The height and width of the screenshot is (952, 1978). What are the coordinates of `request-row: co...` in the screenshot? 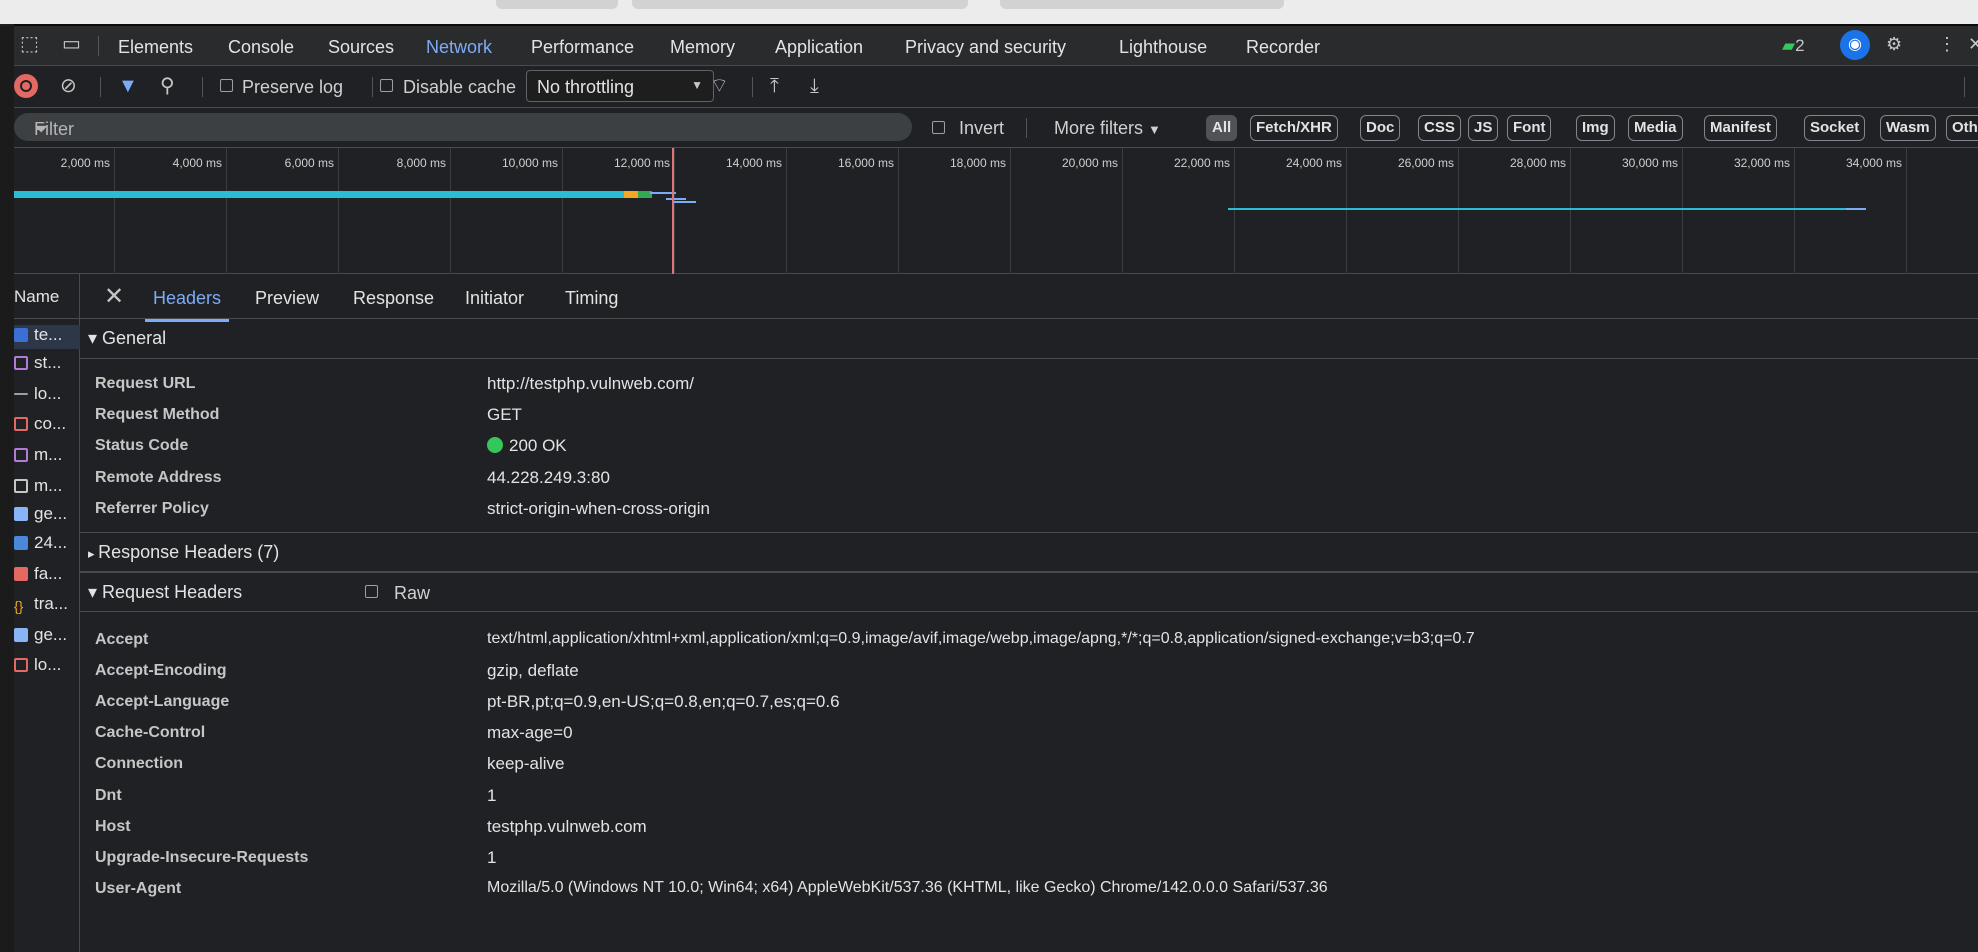 It's located at (47, 426).